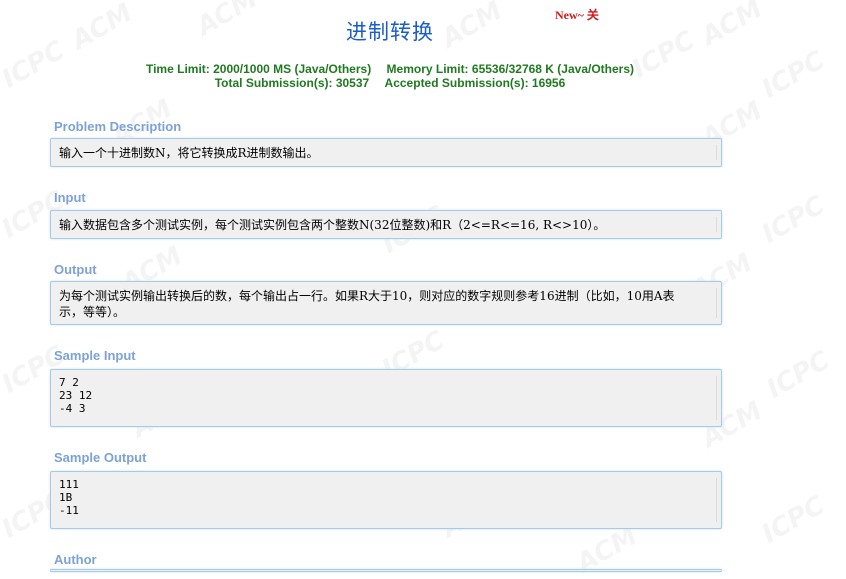 The height and width of the screenshot is (579, 846). What do you see at coordinates (100, 457) in the screenshot?
I see `sample-output-heading: Sample Output` at bounding box center [100, 457].